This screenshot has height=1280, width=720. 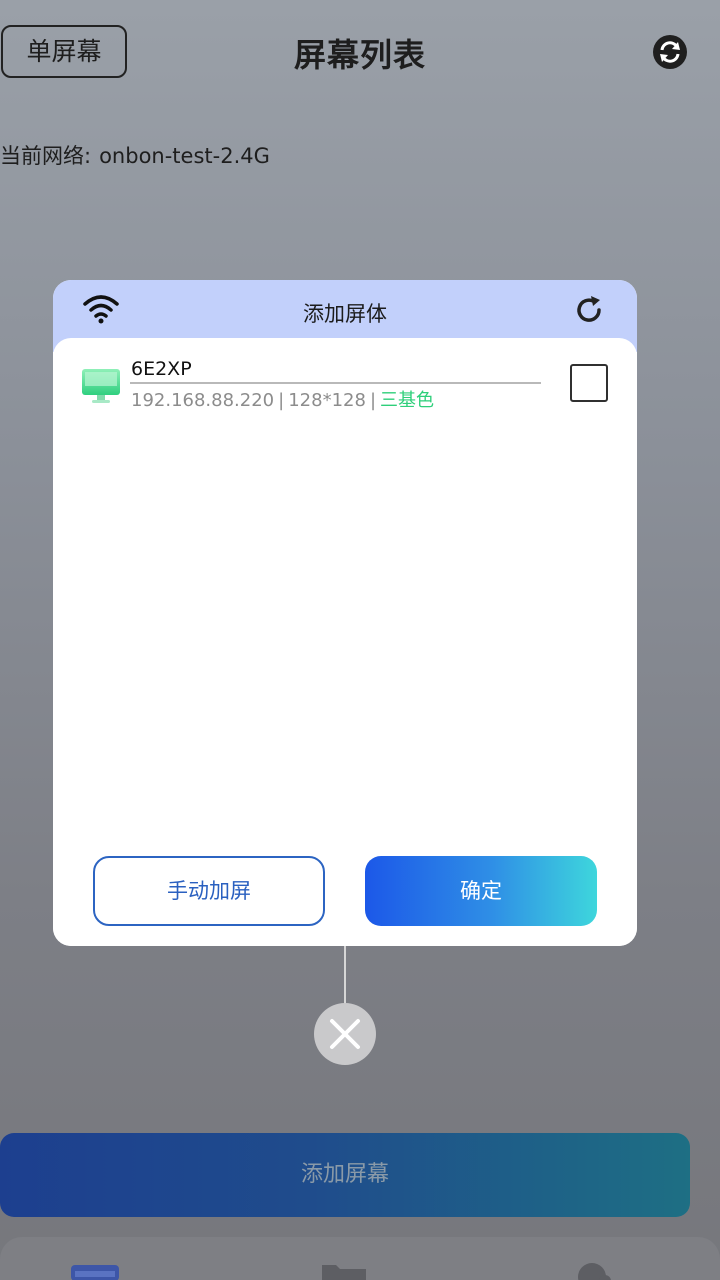 What do you see at coordinates (161, 369) in the screenshot?
I see `device-name: 6E2XP` at bounding box center [161, 369].